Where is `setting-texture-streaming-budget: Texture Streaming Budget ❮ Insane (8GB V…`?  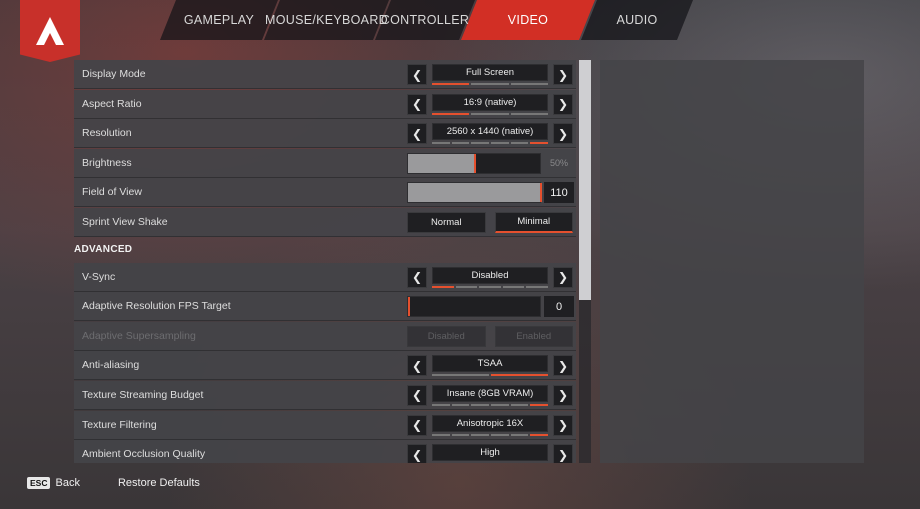
setting-texture-streaming-budget: Texture Streaming Budget ❮ Insane (8GB V… is located at coordinates (325, 395).